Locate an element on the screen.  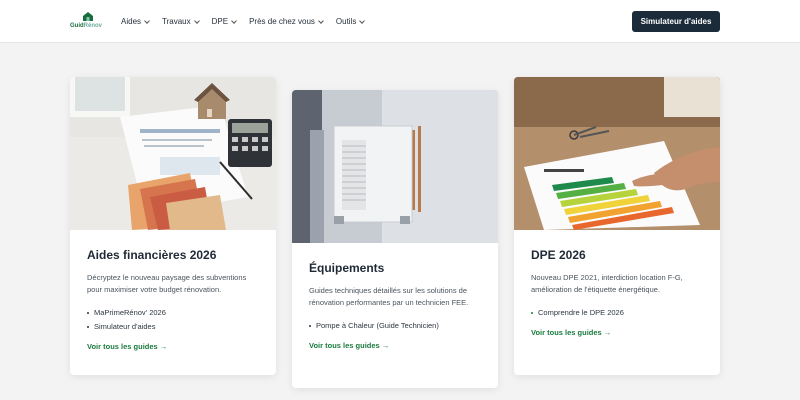
list-item-label: Simulateur d'aides is located at coordinates (125, 326).